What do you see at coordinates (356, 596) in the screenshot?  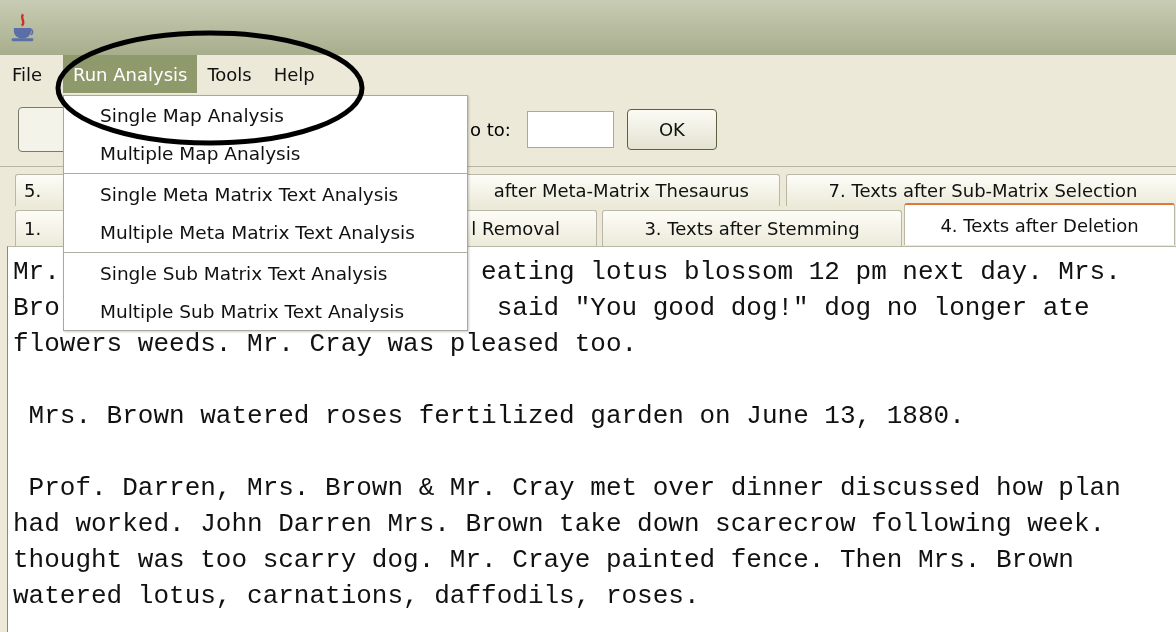 I see `text-line: watered lotus, carnations, daffodils, roses.` at bounding box center [356, 596].